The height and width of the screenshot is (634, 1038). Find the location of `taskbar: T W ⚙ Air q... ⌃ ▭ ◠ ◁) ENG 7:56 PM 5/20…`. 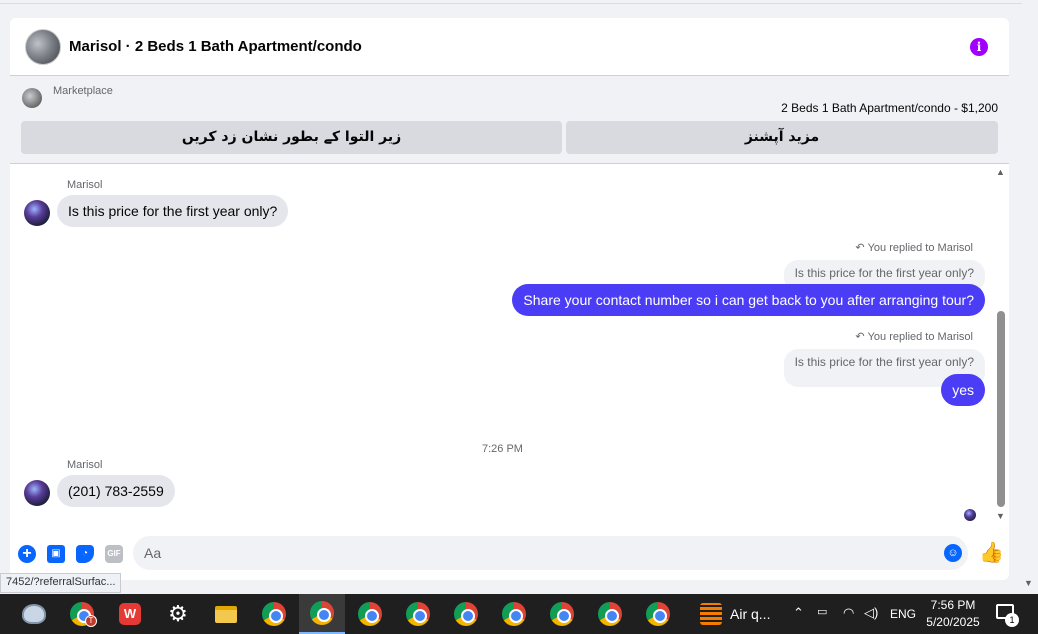

taskbar: T W ⚙ Air q... ⌃ ▭ ◠ ◁) ENG 7:56 PM 5/20… is located at coordinates (519, 614).